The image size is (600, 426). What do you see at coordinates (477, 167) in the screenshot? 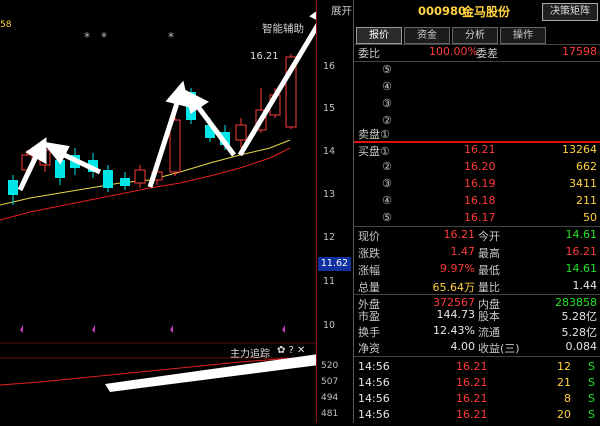
I see `buy-row: ② 16.20 662` at bounding box center [477, 167].